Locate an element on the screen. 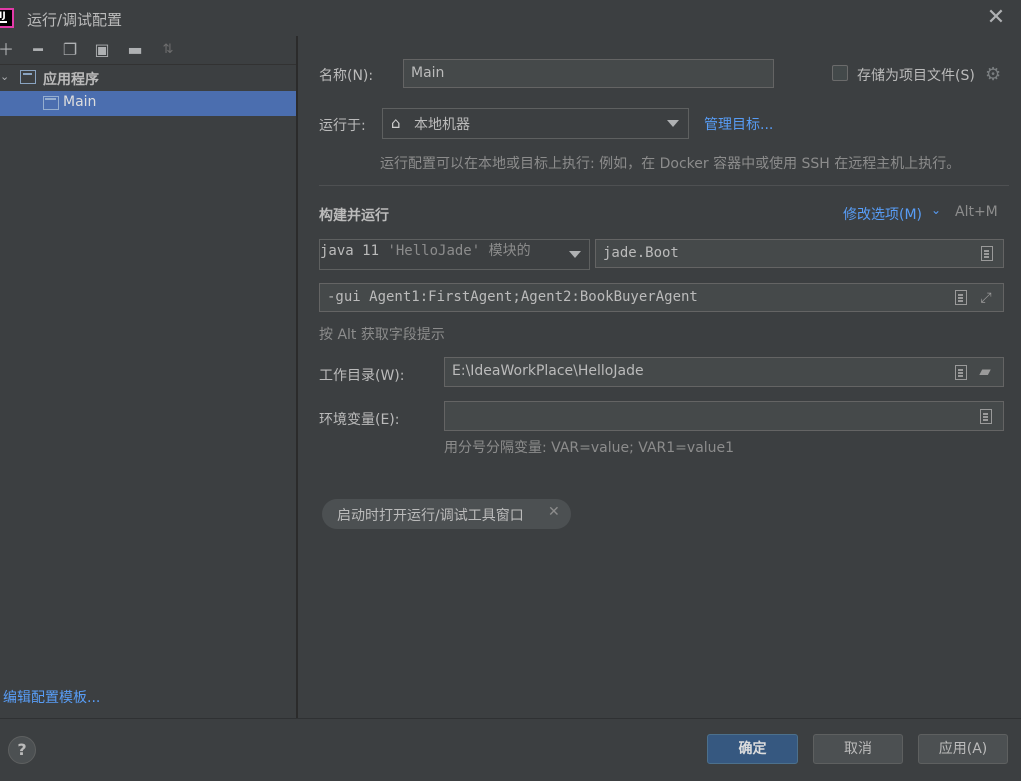 Image resolution: width=1021 pixels, height=781 pixels. home-icon: ⌂ is located at coordinates (396, 123).